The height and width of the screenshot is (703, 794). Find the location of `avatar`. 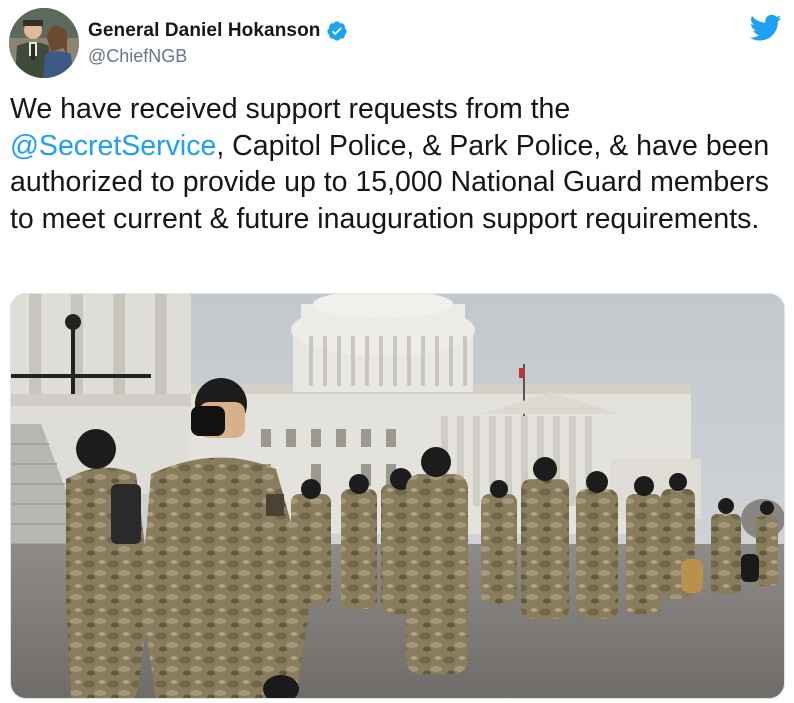

avatar is located at coordinates (44, 43).